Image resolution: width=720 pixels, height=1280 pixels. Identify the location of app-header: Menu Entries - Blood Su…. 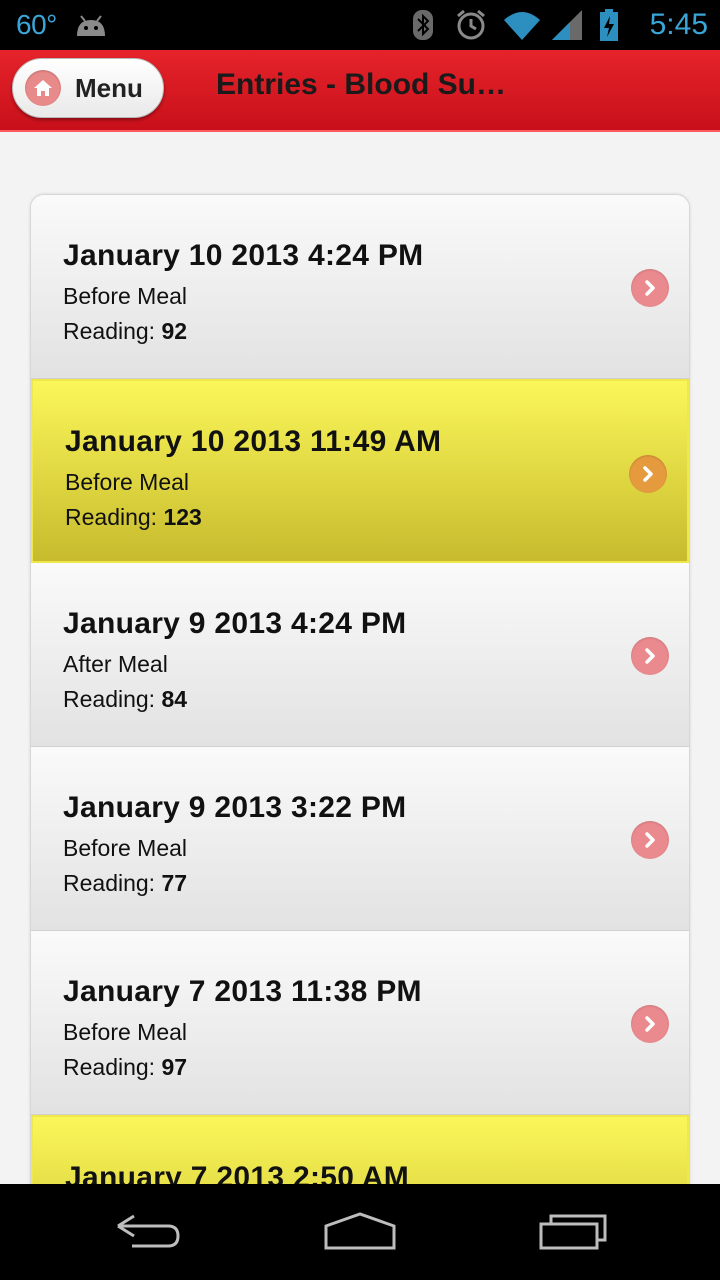
(360, 91).